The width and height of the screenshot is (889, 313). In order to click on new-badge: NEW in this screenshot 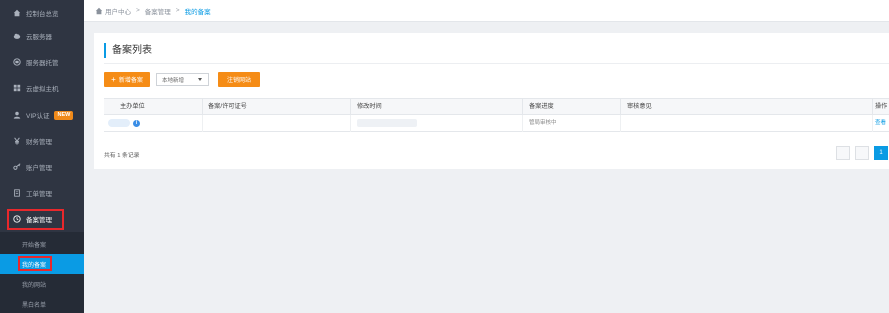, I will do `click(64, 115)`.